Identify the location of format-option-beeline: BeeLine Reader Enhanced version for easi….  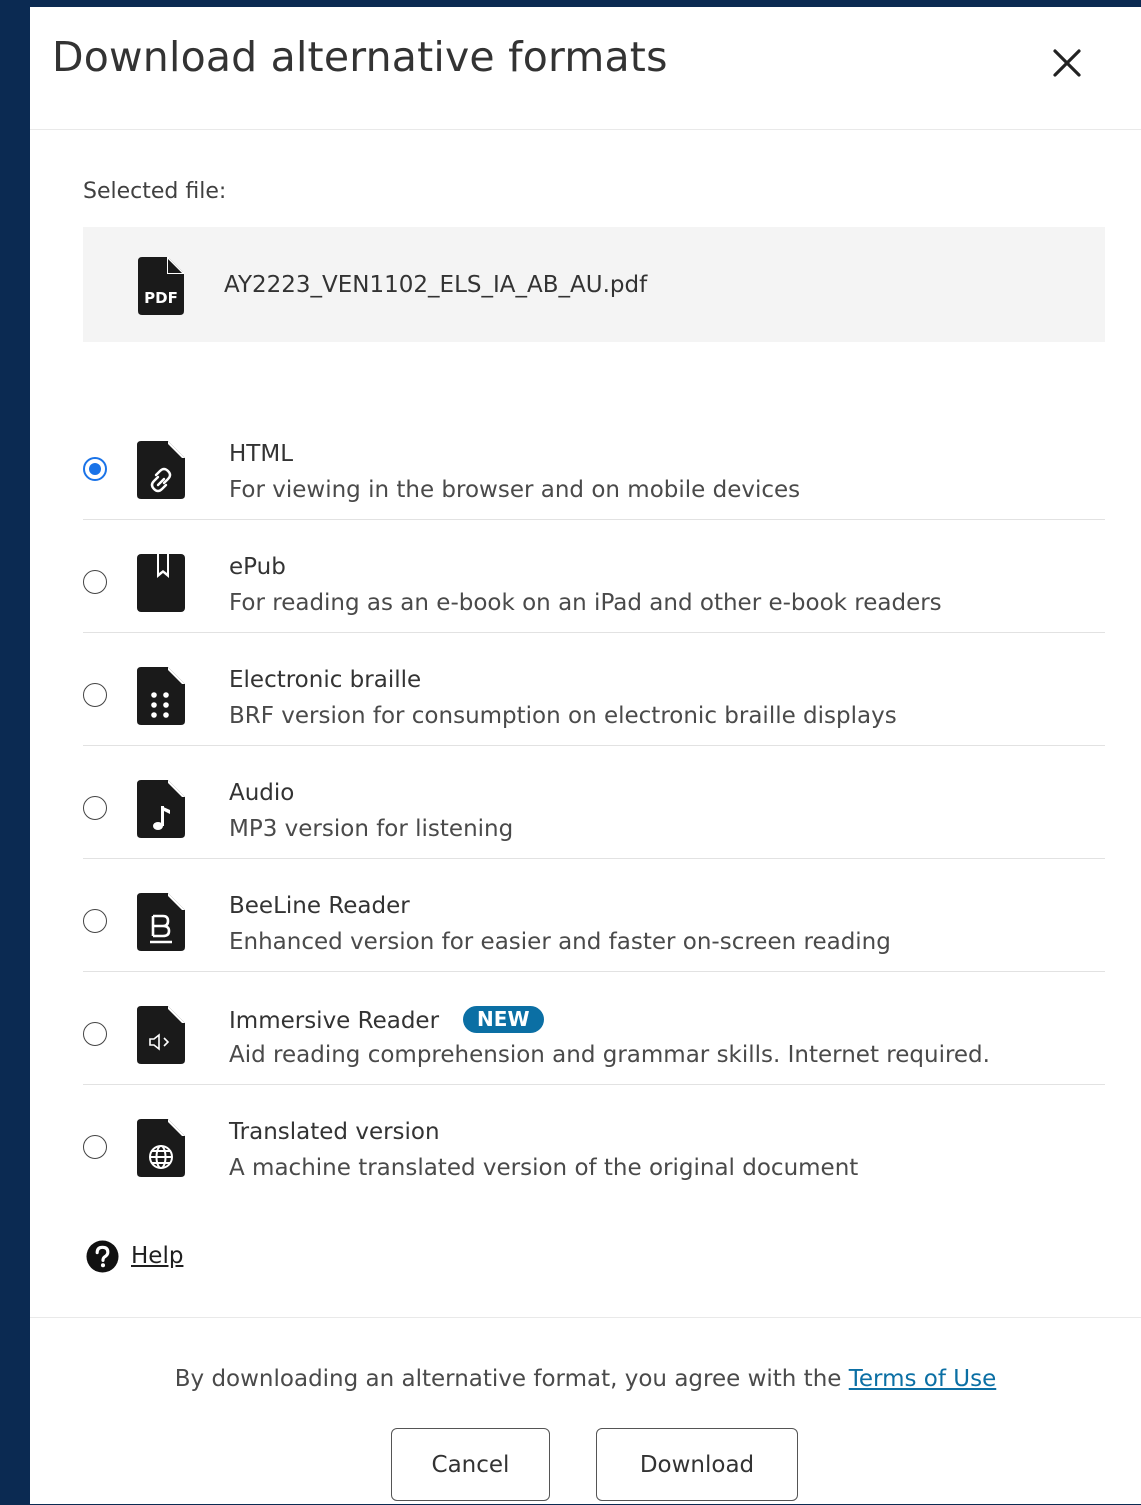
(594, 915).